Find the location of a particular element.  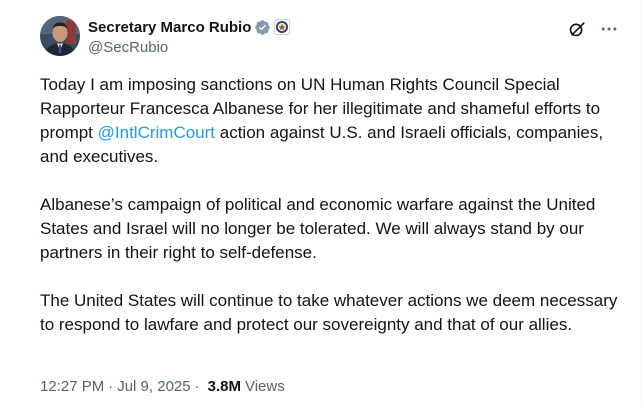

more-options-icon is located at coordinates (609, 29).